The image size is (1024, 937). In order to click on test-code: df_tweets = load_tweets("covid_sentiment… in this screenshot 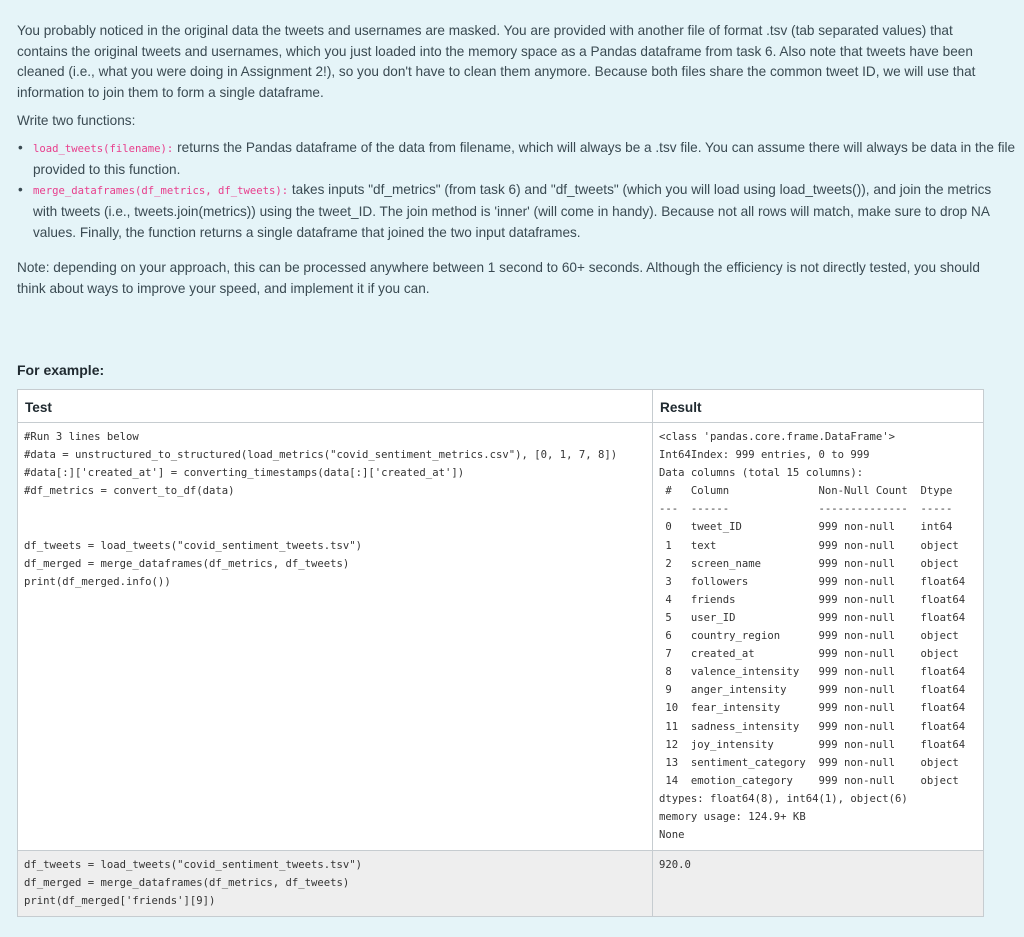, I will do `click(193, 883)`.